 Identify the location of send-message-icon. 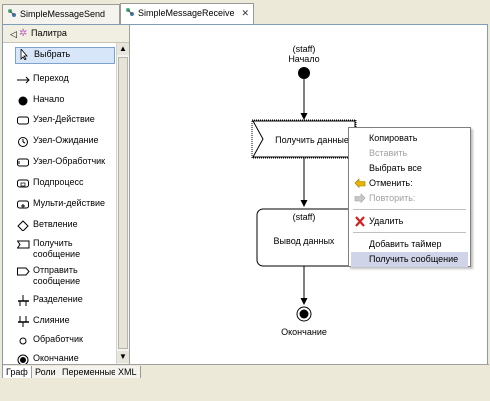
(23, 271).